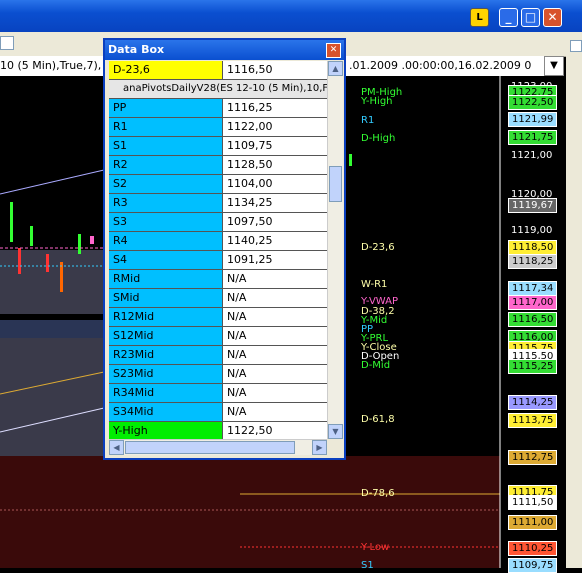  I want to click on row-value: 1140,25, so click(275, 241).